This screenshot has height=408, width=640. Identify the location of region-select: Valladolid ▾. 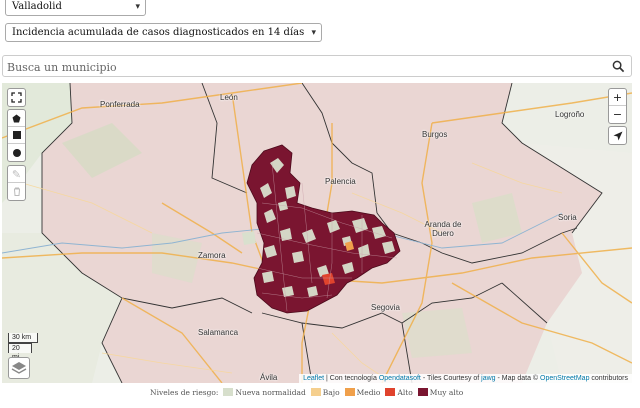
(75, 8).